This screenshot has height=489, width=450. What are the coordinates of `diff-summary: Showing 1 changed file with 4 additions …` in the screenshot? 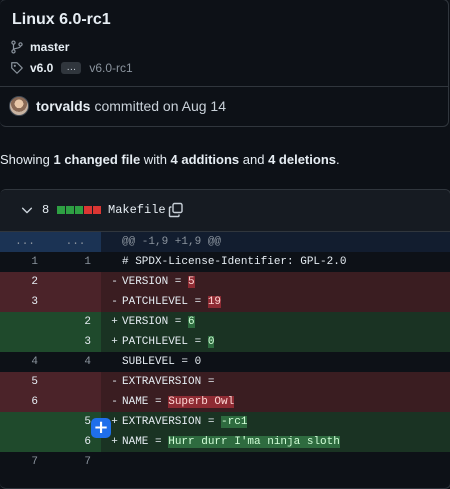 It's located at (170, 159).